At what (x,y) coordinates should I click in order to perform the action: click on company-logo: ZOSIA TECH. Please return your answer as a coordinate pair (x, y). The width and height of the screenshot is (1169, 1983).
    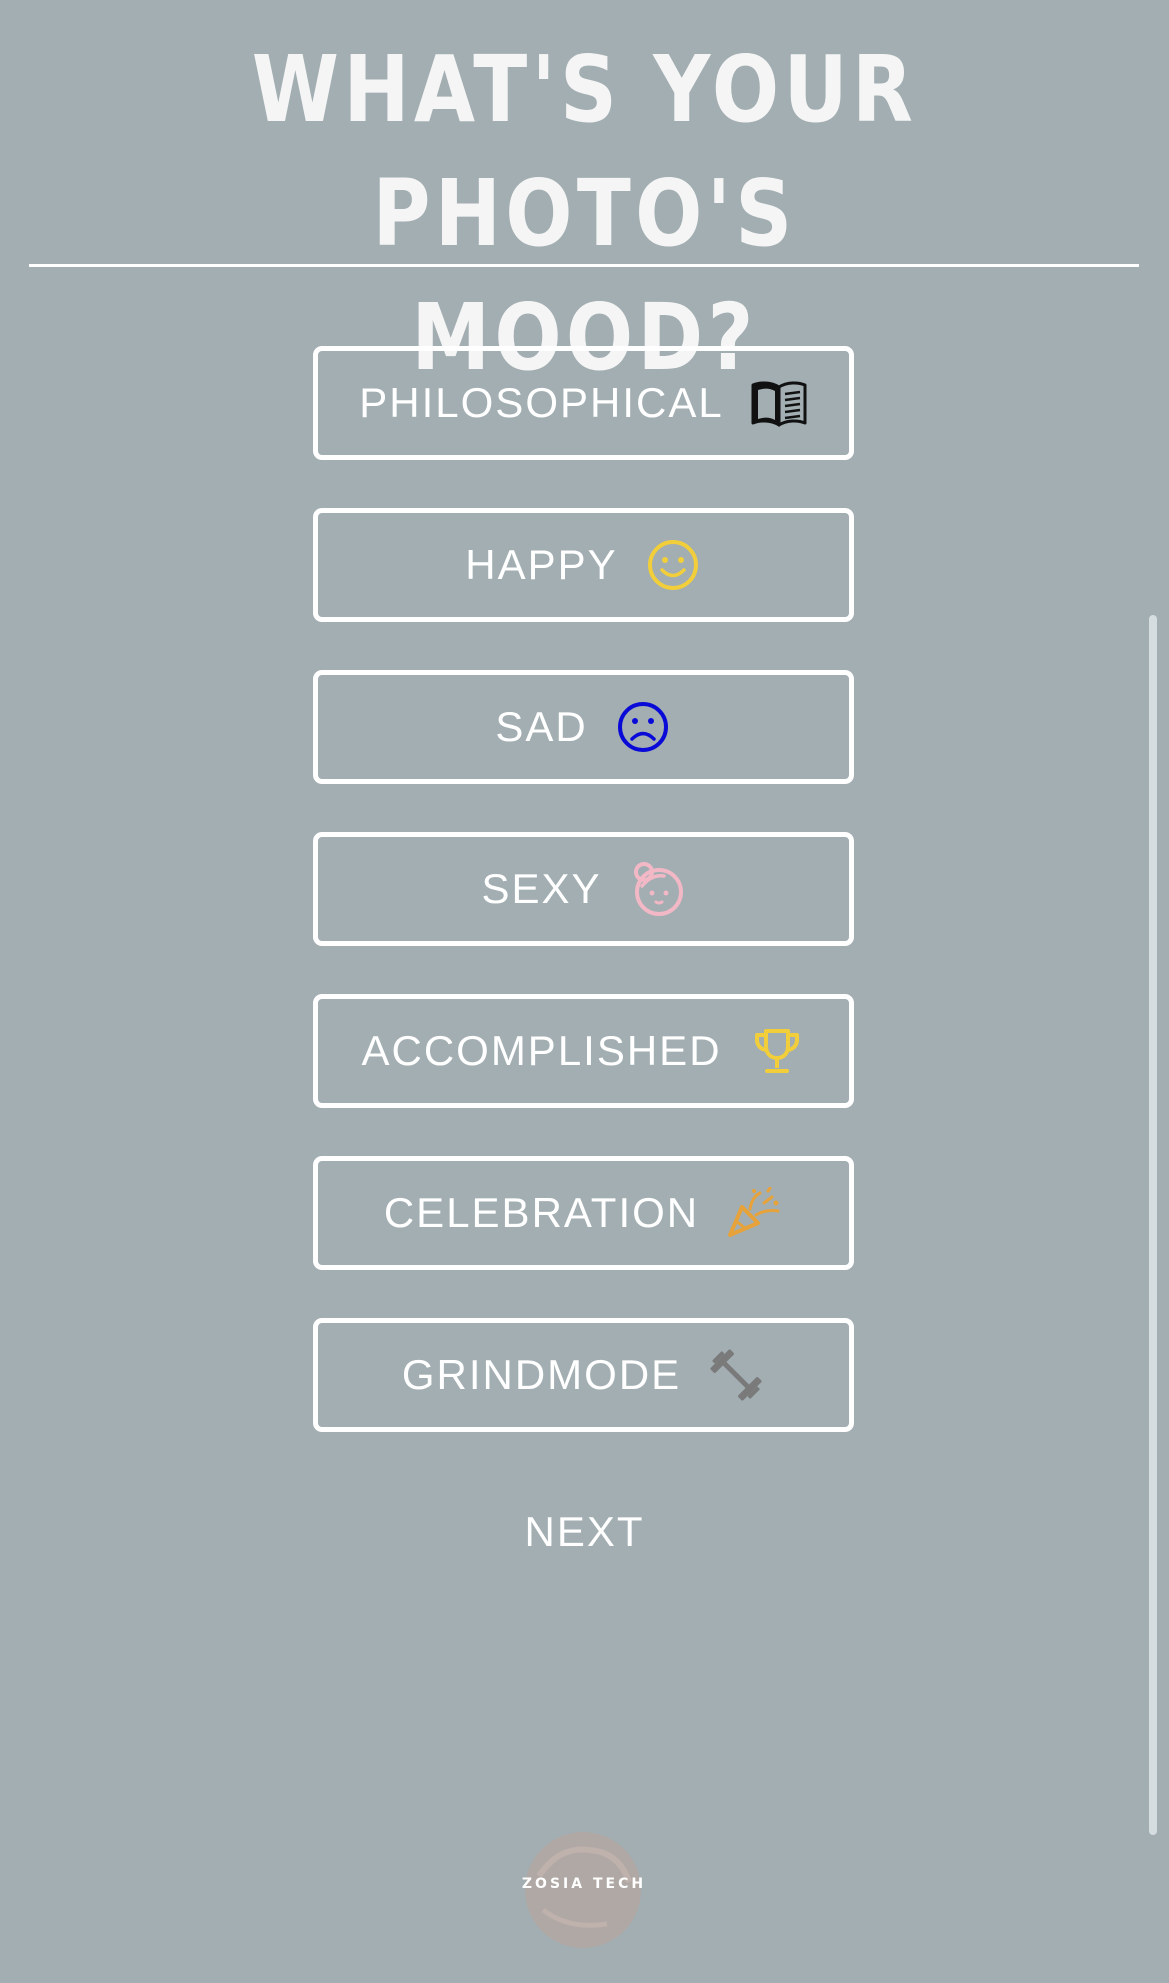
    Looking at the image, I should click on (584, 1888).